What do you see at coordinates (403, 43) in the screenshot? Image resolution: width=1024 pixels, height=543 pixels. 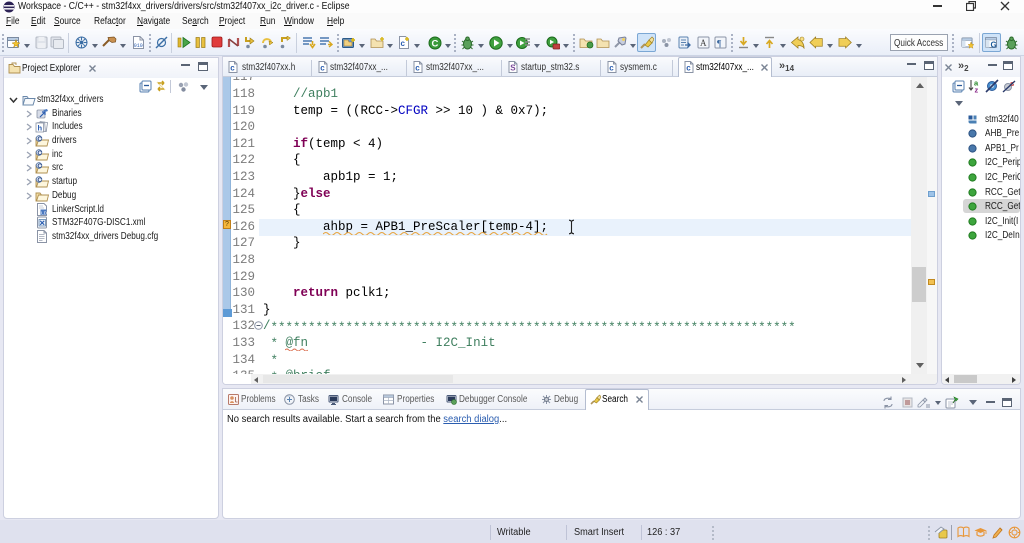 I see `svg-text: c` at bounding box center [403, 43].